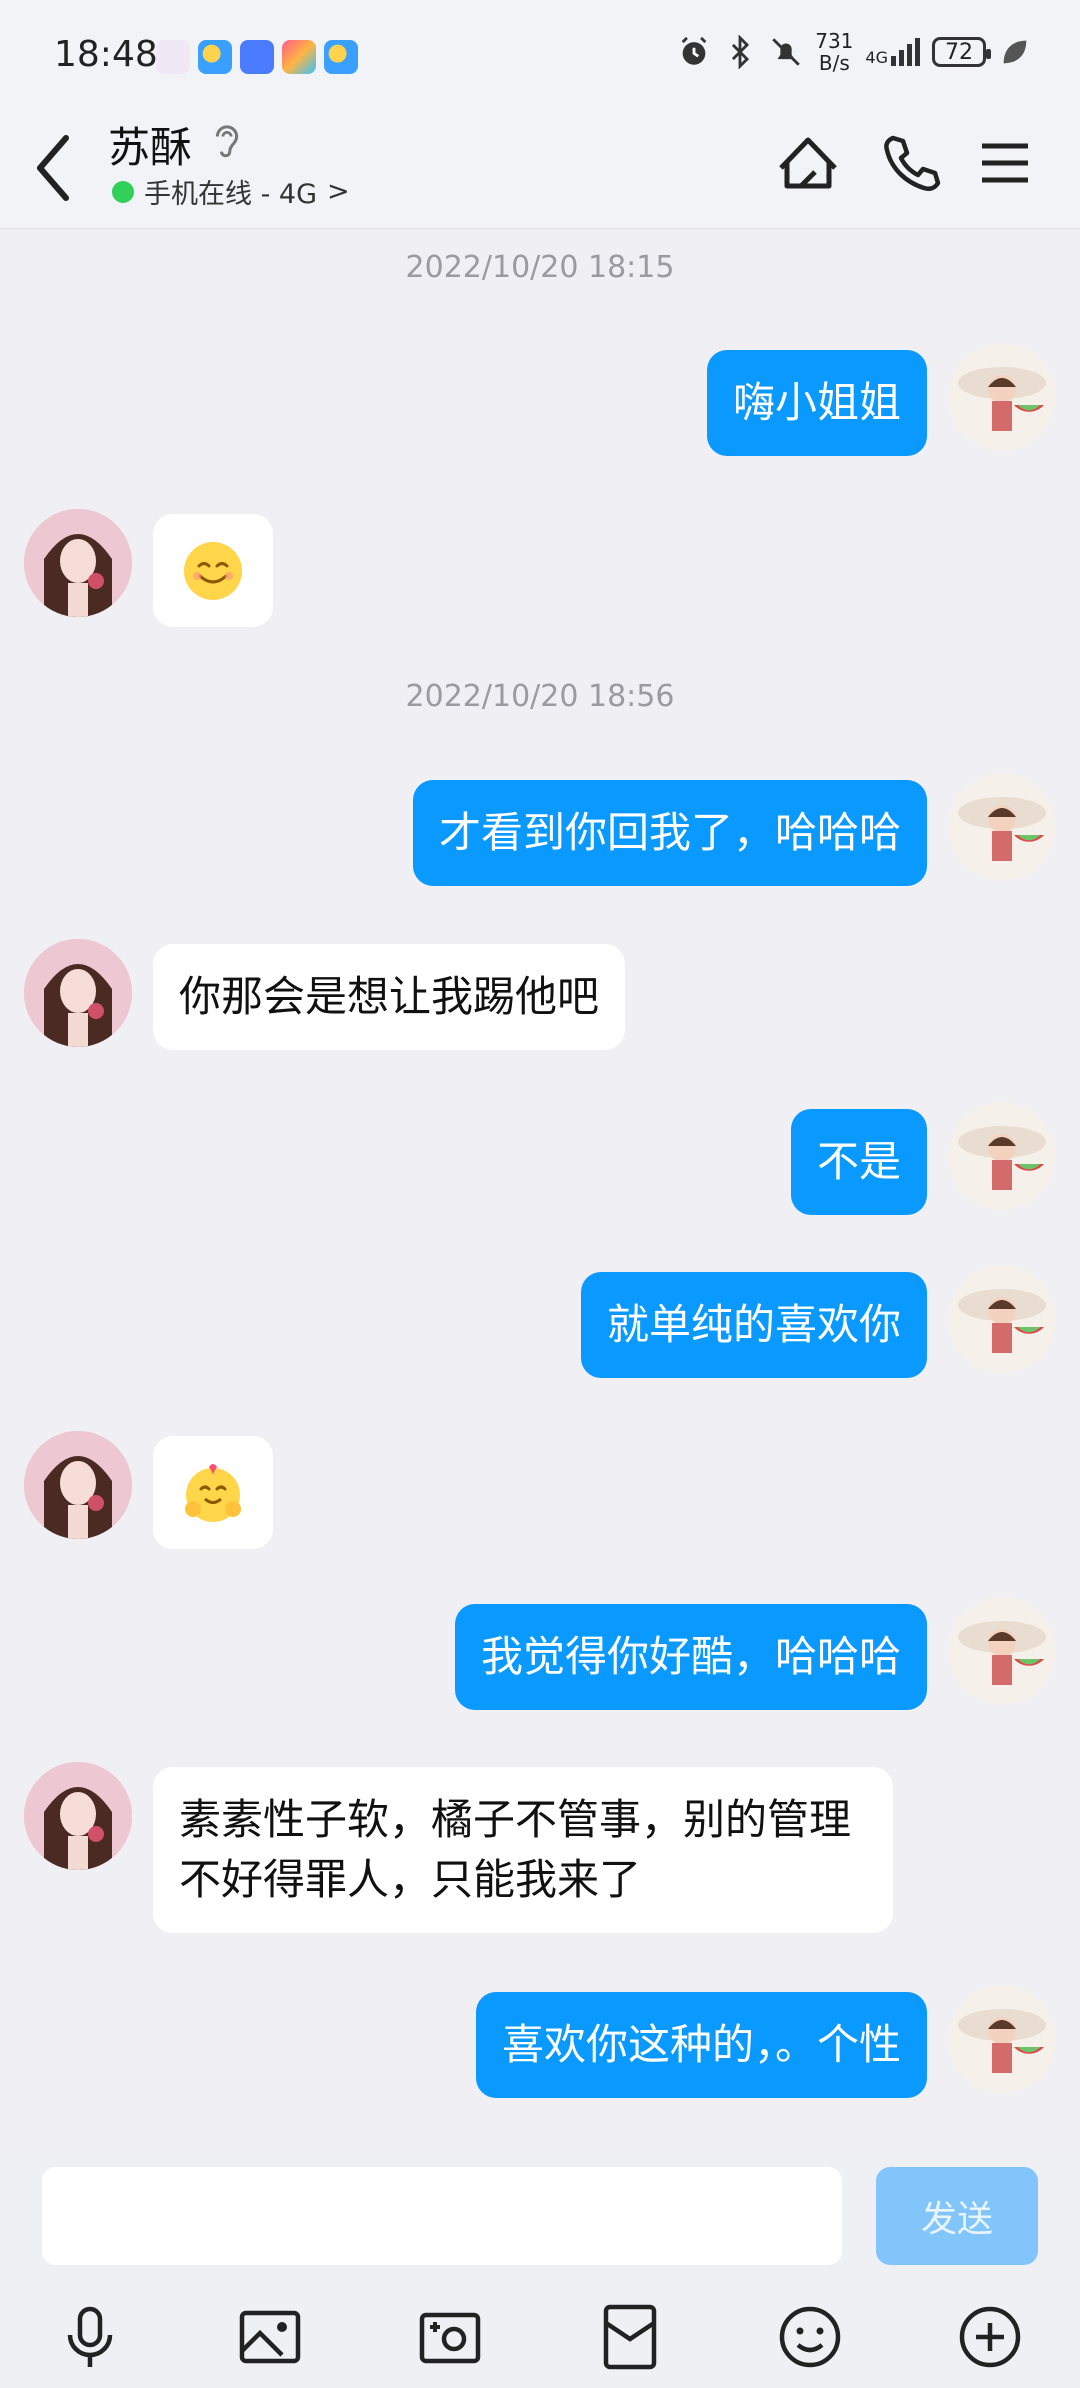 The width and height of the screenshot is (1080, 2388). I want to click on back-icon, so click(55, 168).